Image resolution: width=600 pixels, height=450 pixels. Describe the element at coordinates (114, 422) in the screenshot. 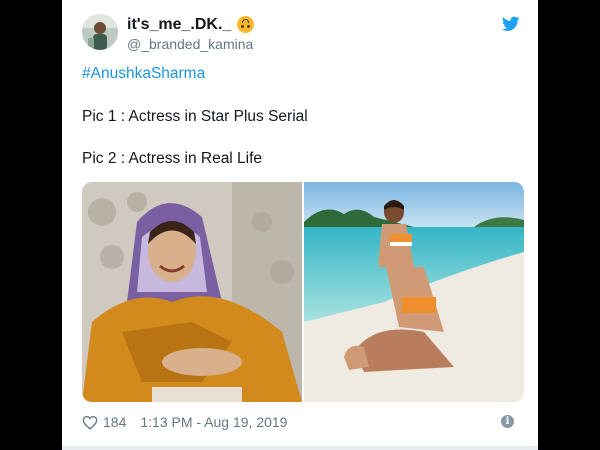

I see `like-count: 184` at that location.